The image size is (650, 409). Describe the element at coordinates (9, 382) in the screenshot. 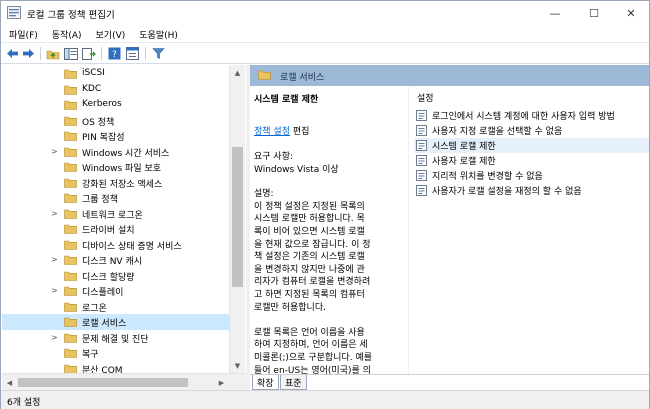

I see `scroll-left-arrow-icon: ◀` at that location.